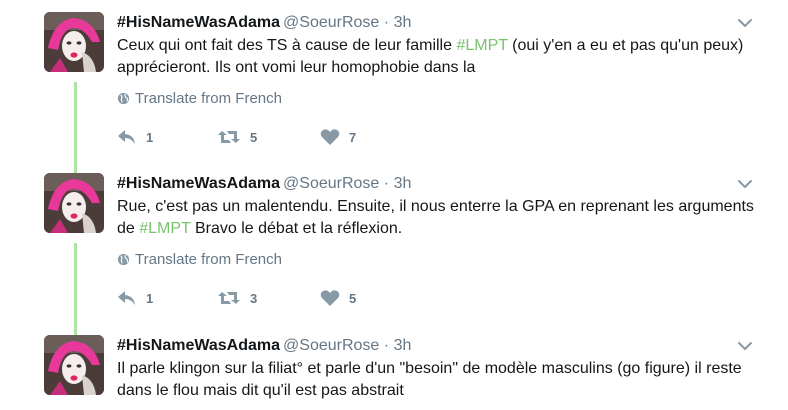 This screenshot has width=788, height=410. I want to click on retweet-count: 5, so click(254, 137).